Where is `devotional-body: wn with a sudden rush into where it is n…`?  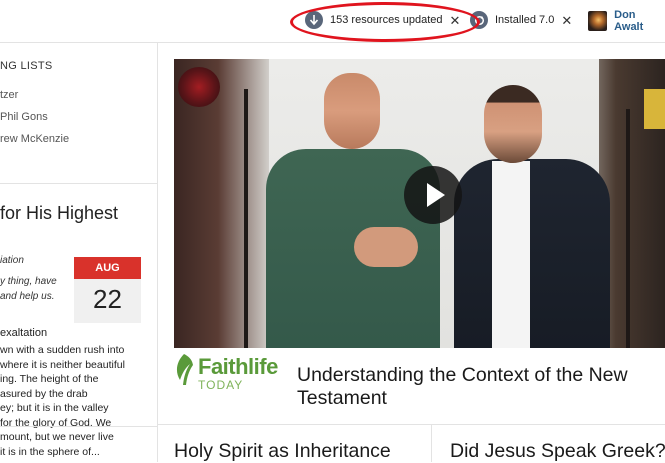
devotional-body: wn with a sudden rush into where it is n… is located at coordinates (70, 401).